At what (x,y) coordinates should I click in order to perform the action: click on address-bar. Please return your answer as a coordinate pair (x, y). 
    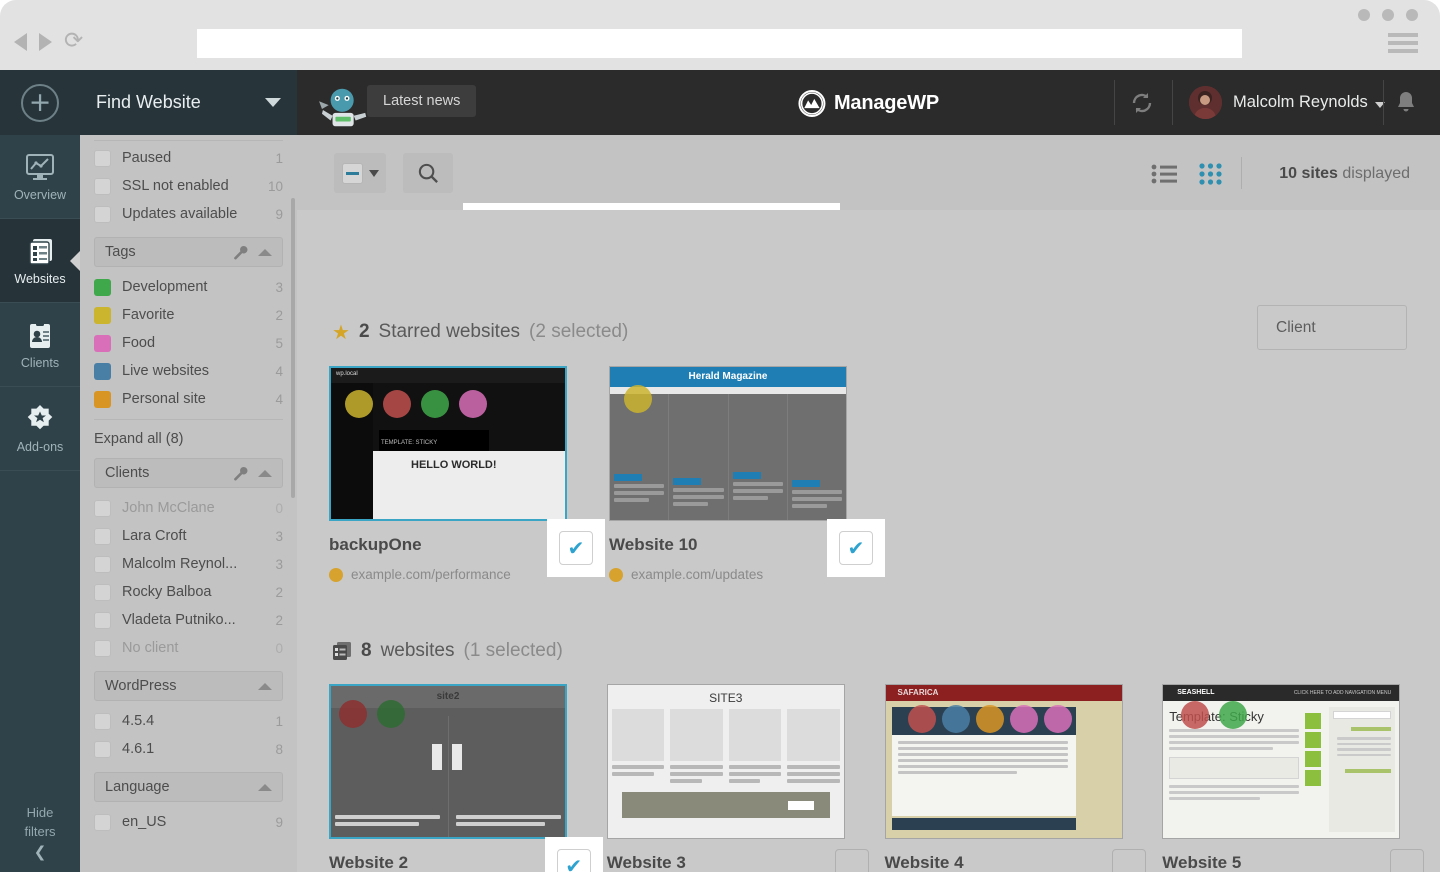
    Looking at the image, I should click on (719, 43).